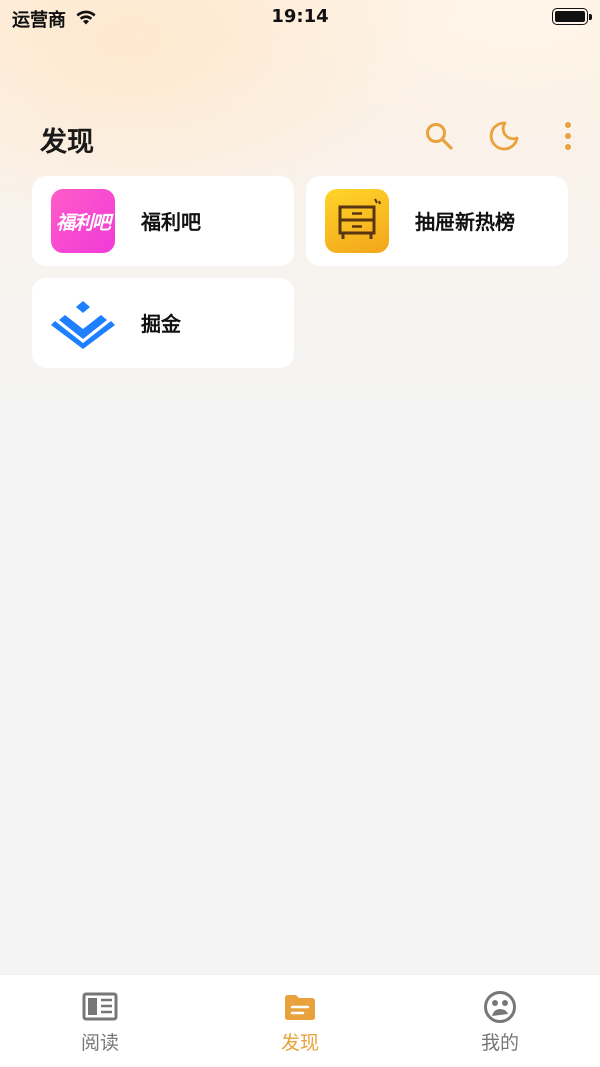 This screenshot has width=600, height=1067. I want to click on tab-label: 发现, so click(299, 1043).